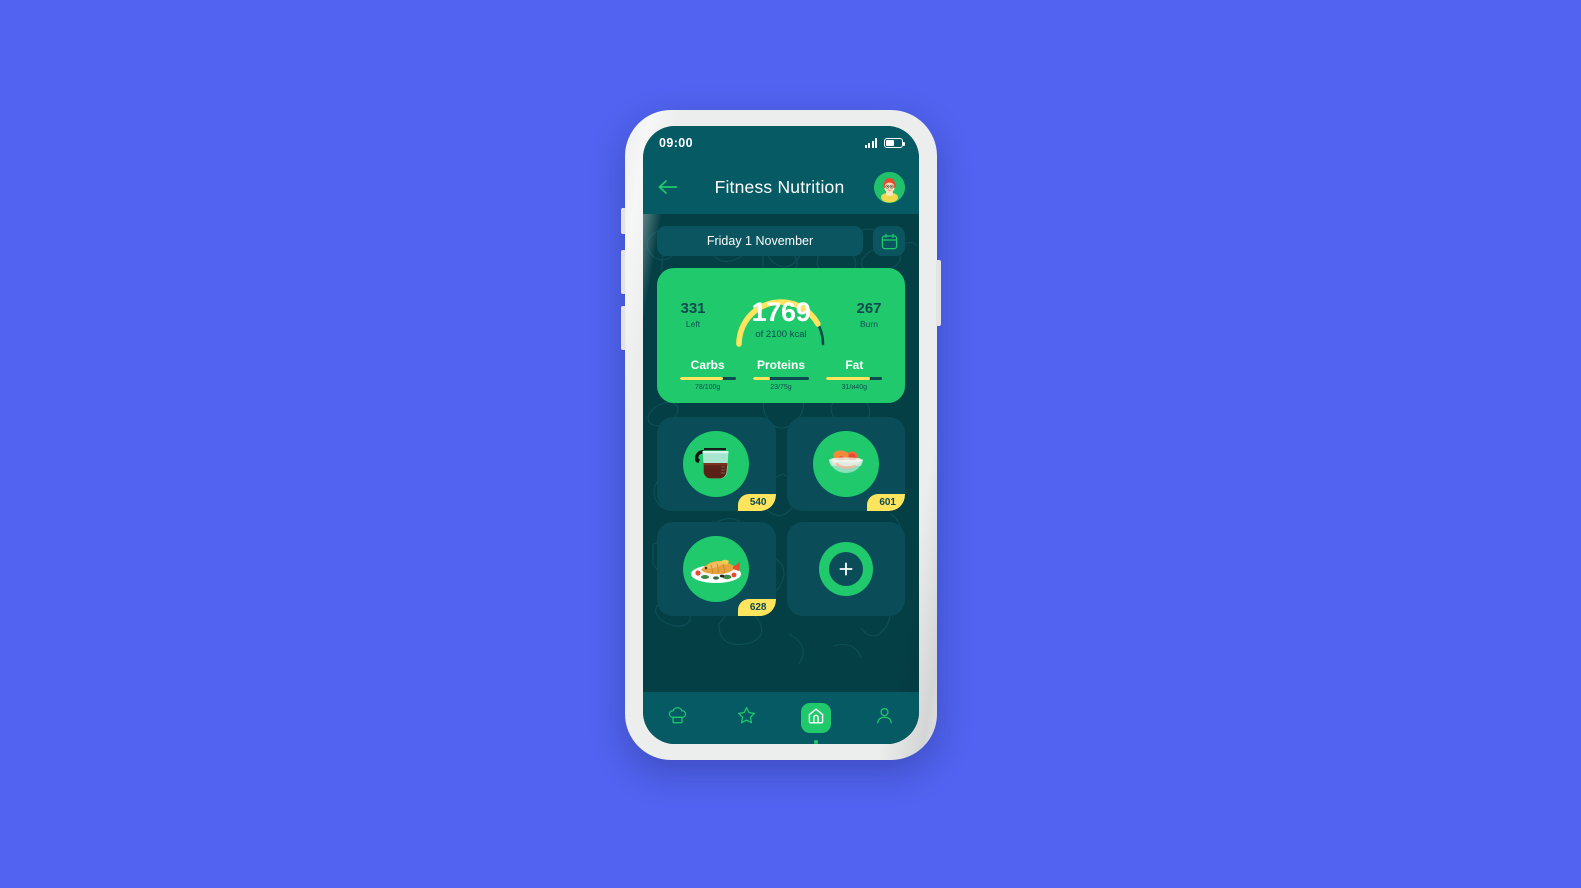 The width and height of the screenshot is (1581, 888). Describe the element at coordinates (889, 187) in the screenshot. I see `avatar` at that location.